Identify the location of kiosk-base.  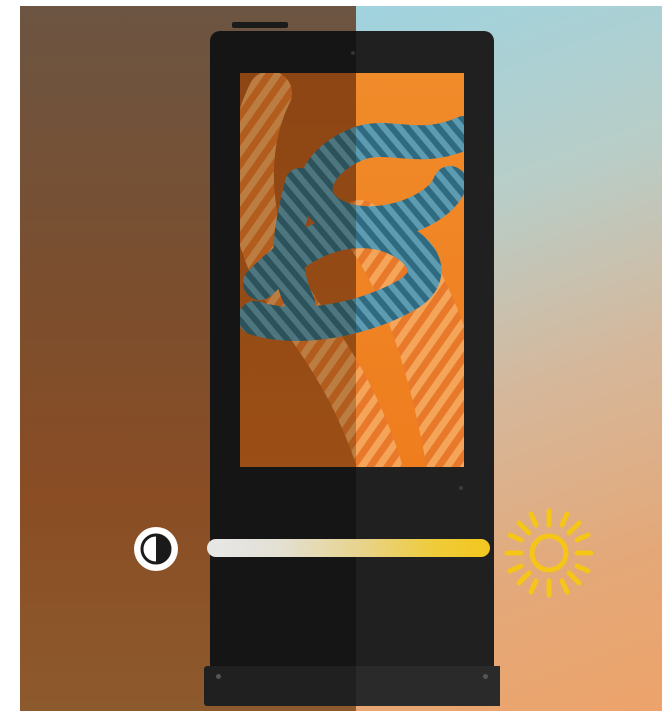
(352, 686).